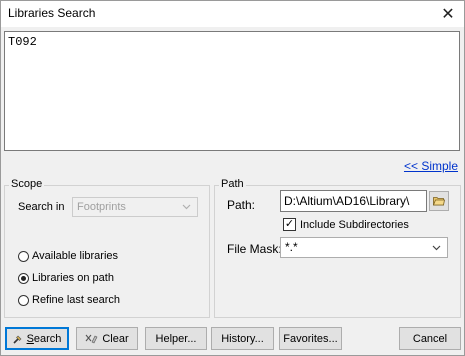 The height and width of the screenshot is (356, 465). I want to click on window-title: Libraries Search, so click(52, 13).